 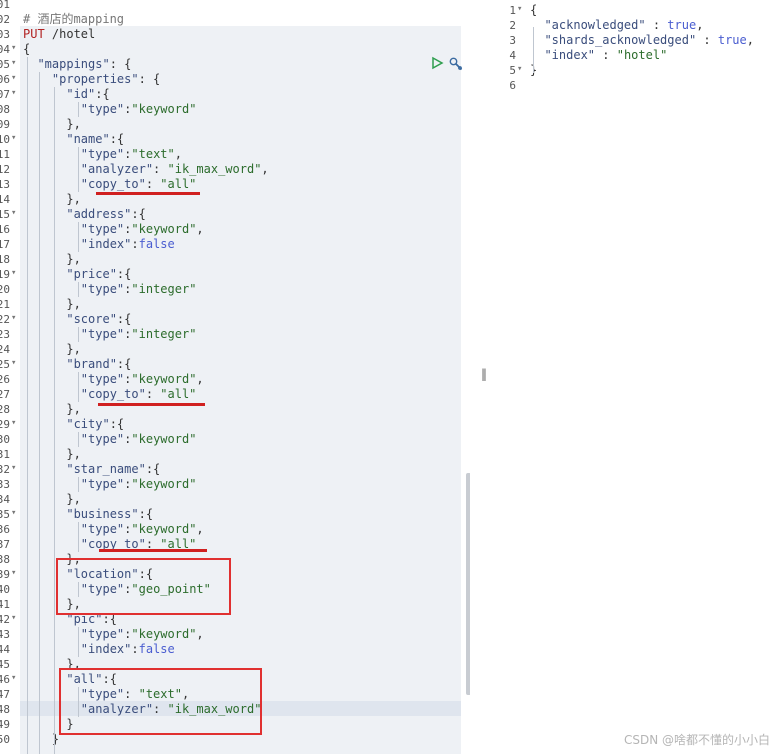 I want to click on wrench-icon, so click(x=456, y=64).